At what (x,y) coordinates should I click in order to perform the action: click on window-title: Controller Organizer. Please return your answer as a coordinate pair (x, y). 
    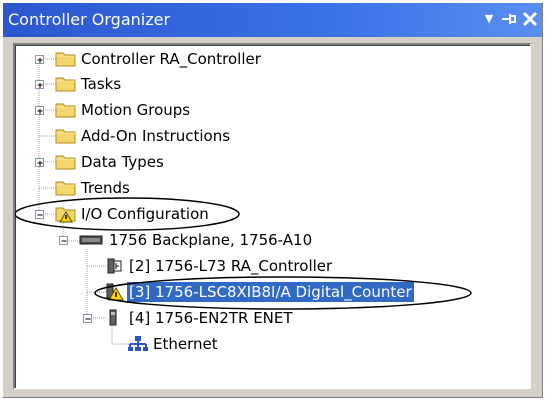
    Looking at the image, I should click on (89, 19).